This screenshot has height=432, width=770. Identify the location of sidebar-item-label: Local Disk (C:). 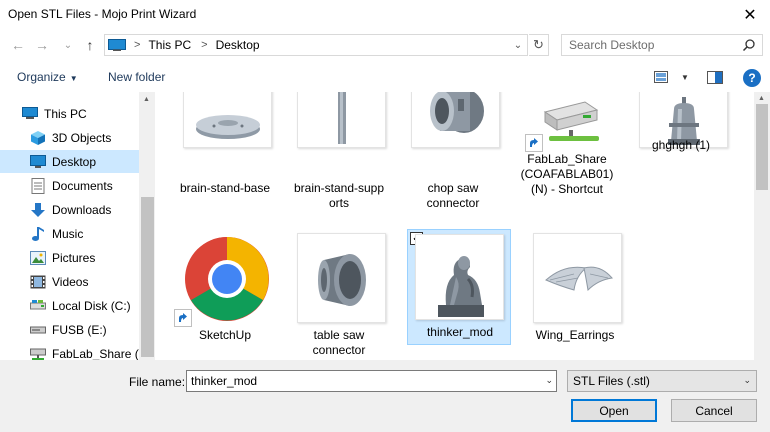
(91, 305).